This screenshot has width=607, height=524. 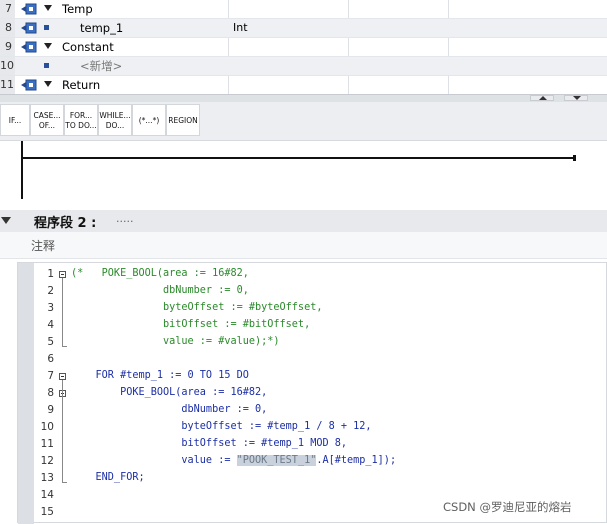 I want to click on line-number: 1, so click(x=50, y=274).